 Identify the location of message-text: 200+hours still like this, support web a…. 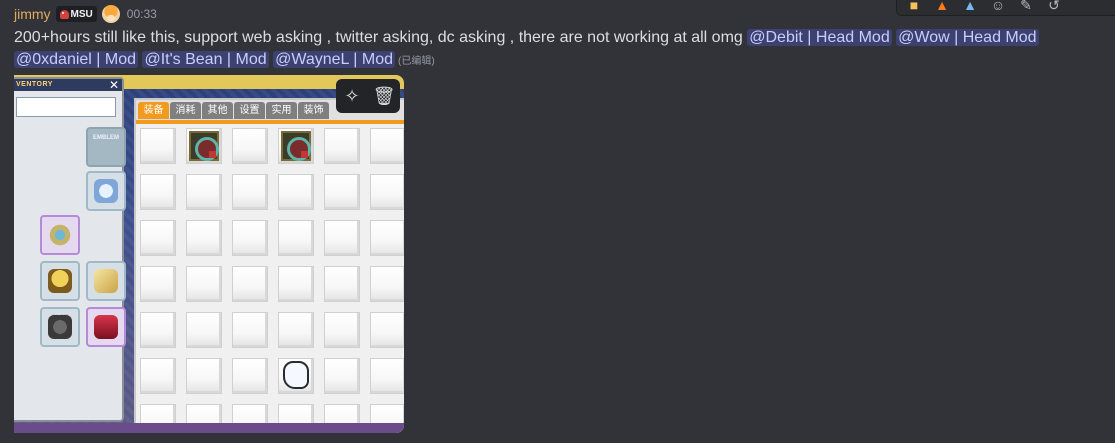
(381, 37).